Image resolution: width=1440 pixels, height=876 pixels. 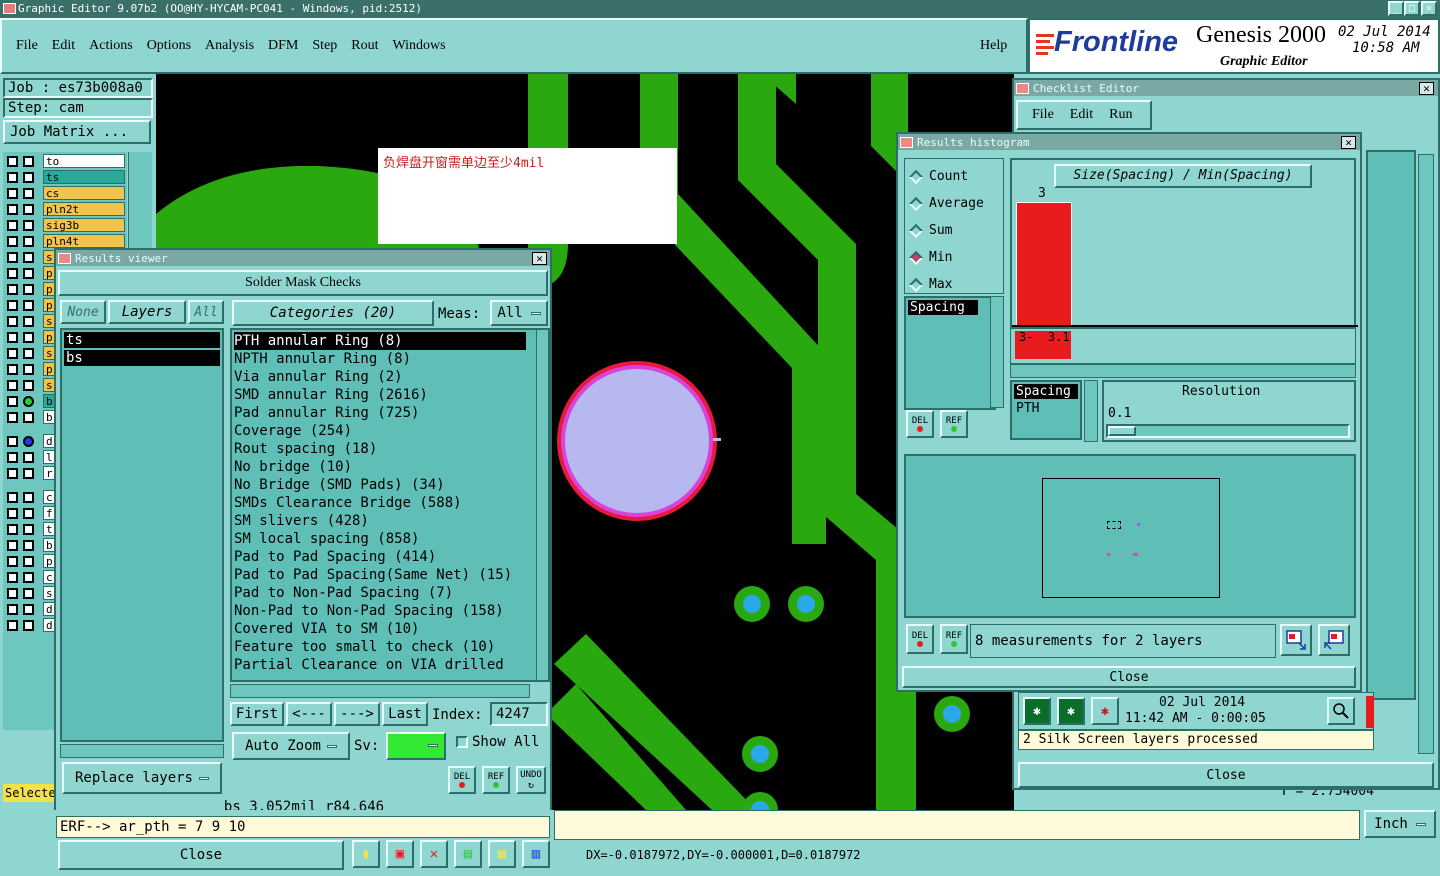 What do you see at coordinates (303, 827) in the screenshot?
I see `command-line: ERF--> ar_pth = 7 9 10` at bounding box center [303, 827].